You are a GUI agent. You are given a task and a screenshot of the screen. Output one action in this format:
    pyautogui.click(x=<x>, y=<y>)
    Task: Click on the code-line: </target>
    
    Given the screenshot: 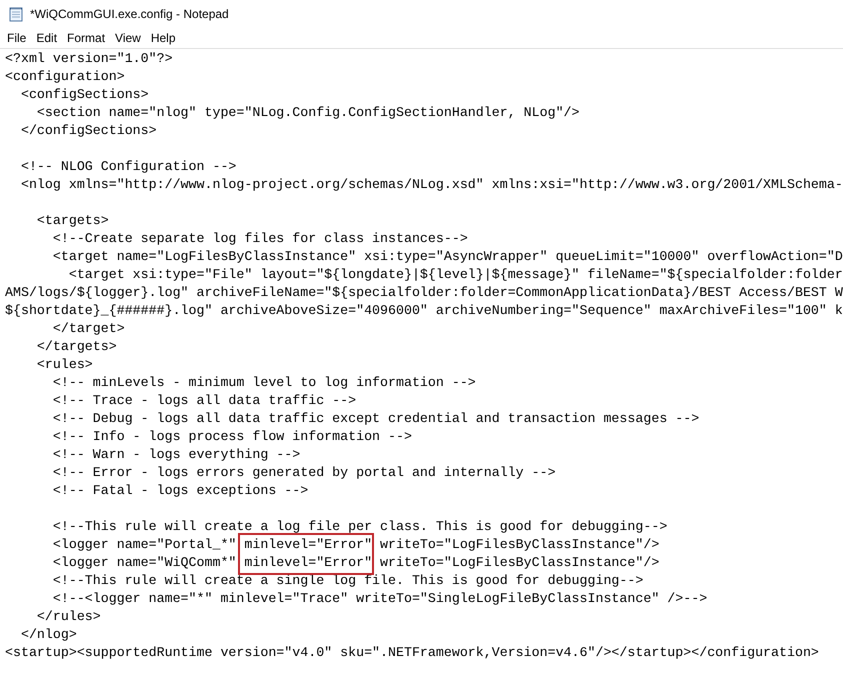 What is the action you would take?
    pyautogui.click(x=88, y=328)
    